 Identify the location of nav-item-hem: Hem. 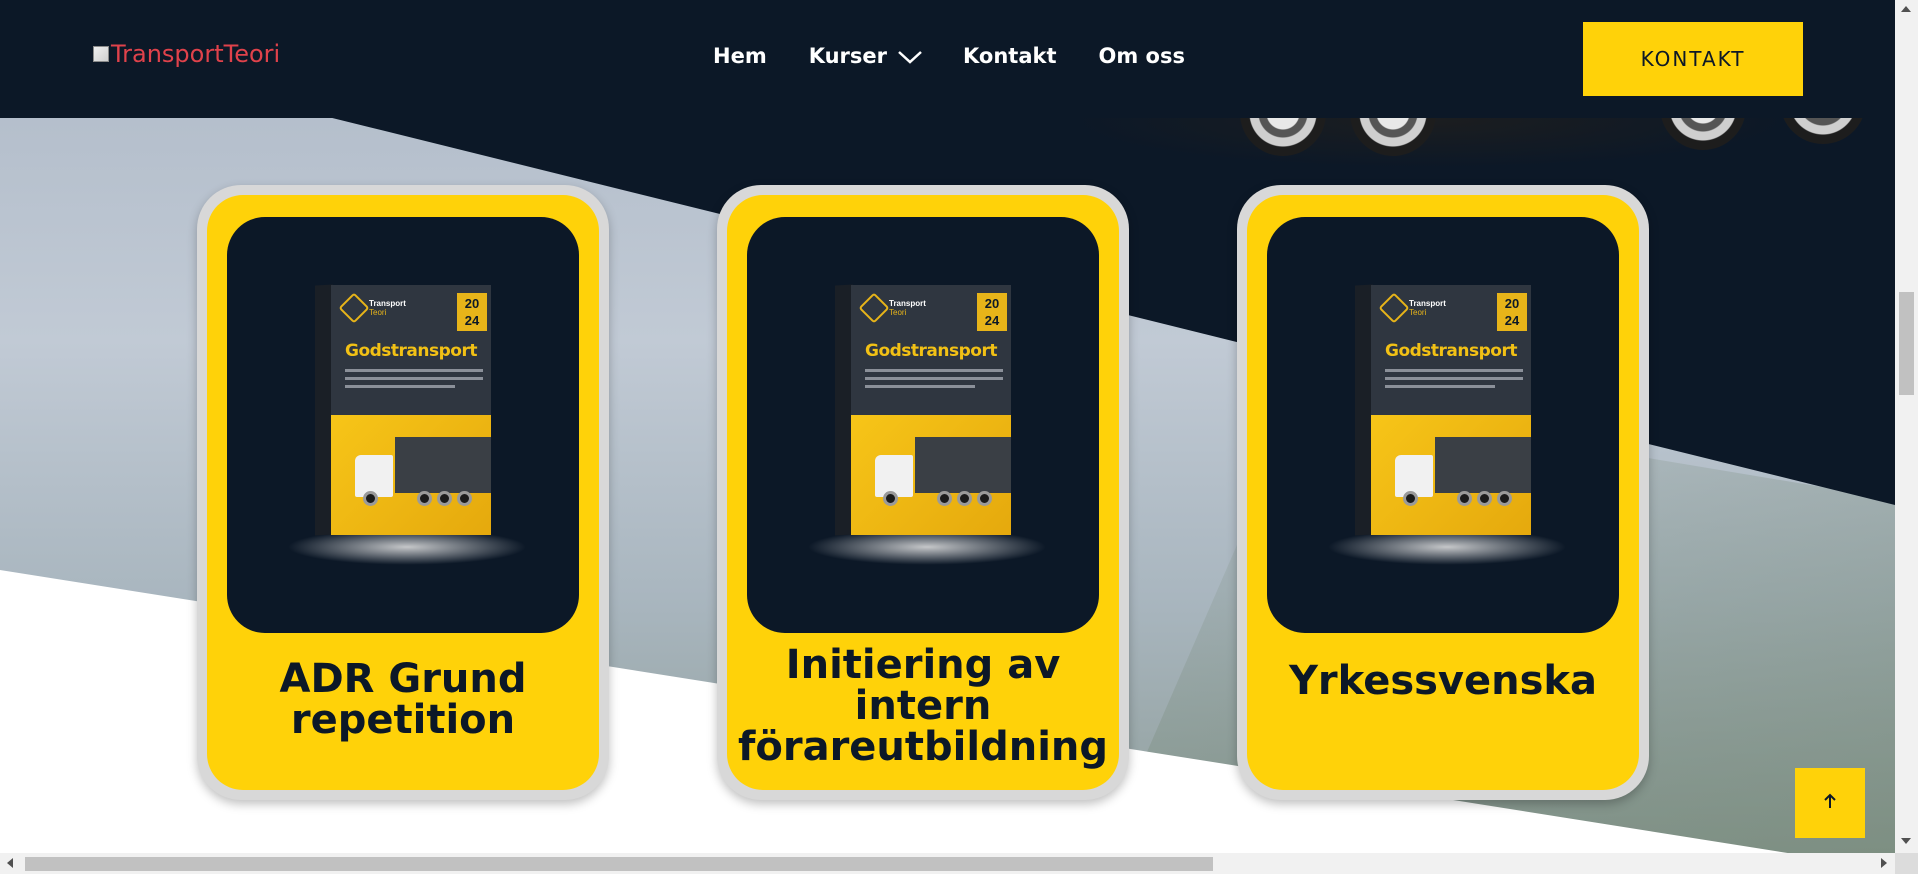
(740, 56).